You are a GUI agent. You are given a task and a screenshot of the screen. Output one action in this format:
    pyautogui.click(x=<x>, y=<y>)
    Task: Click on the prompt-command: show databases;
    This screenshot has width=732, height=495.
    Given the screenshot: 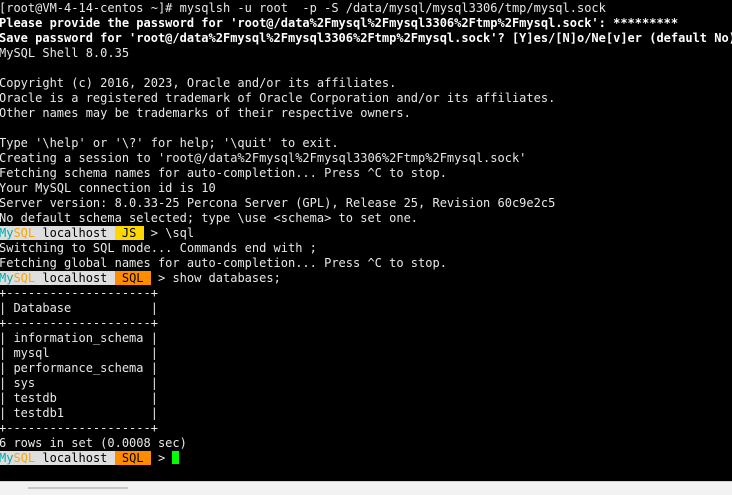 What is the action you would take?
    pyautogui.click(x=226, y=278)
    